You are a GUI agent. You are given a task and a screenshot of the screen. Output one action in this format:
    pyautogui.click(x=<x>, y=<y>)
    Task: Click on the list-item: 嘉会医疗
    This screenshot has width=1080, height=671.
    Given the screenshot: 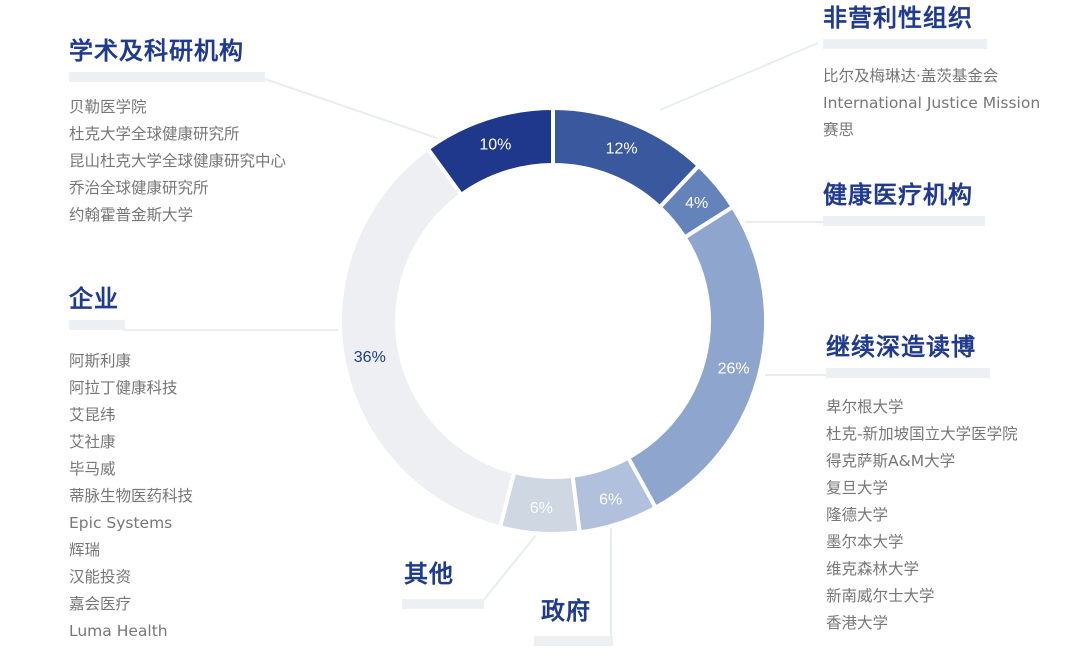 What is the action you would take?
    pyautogui.click(x=100, y=604)
    